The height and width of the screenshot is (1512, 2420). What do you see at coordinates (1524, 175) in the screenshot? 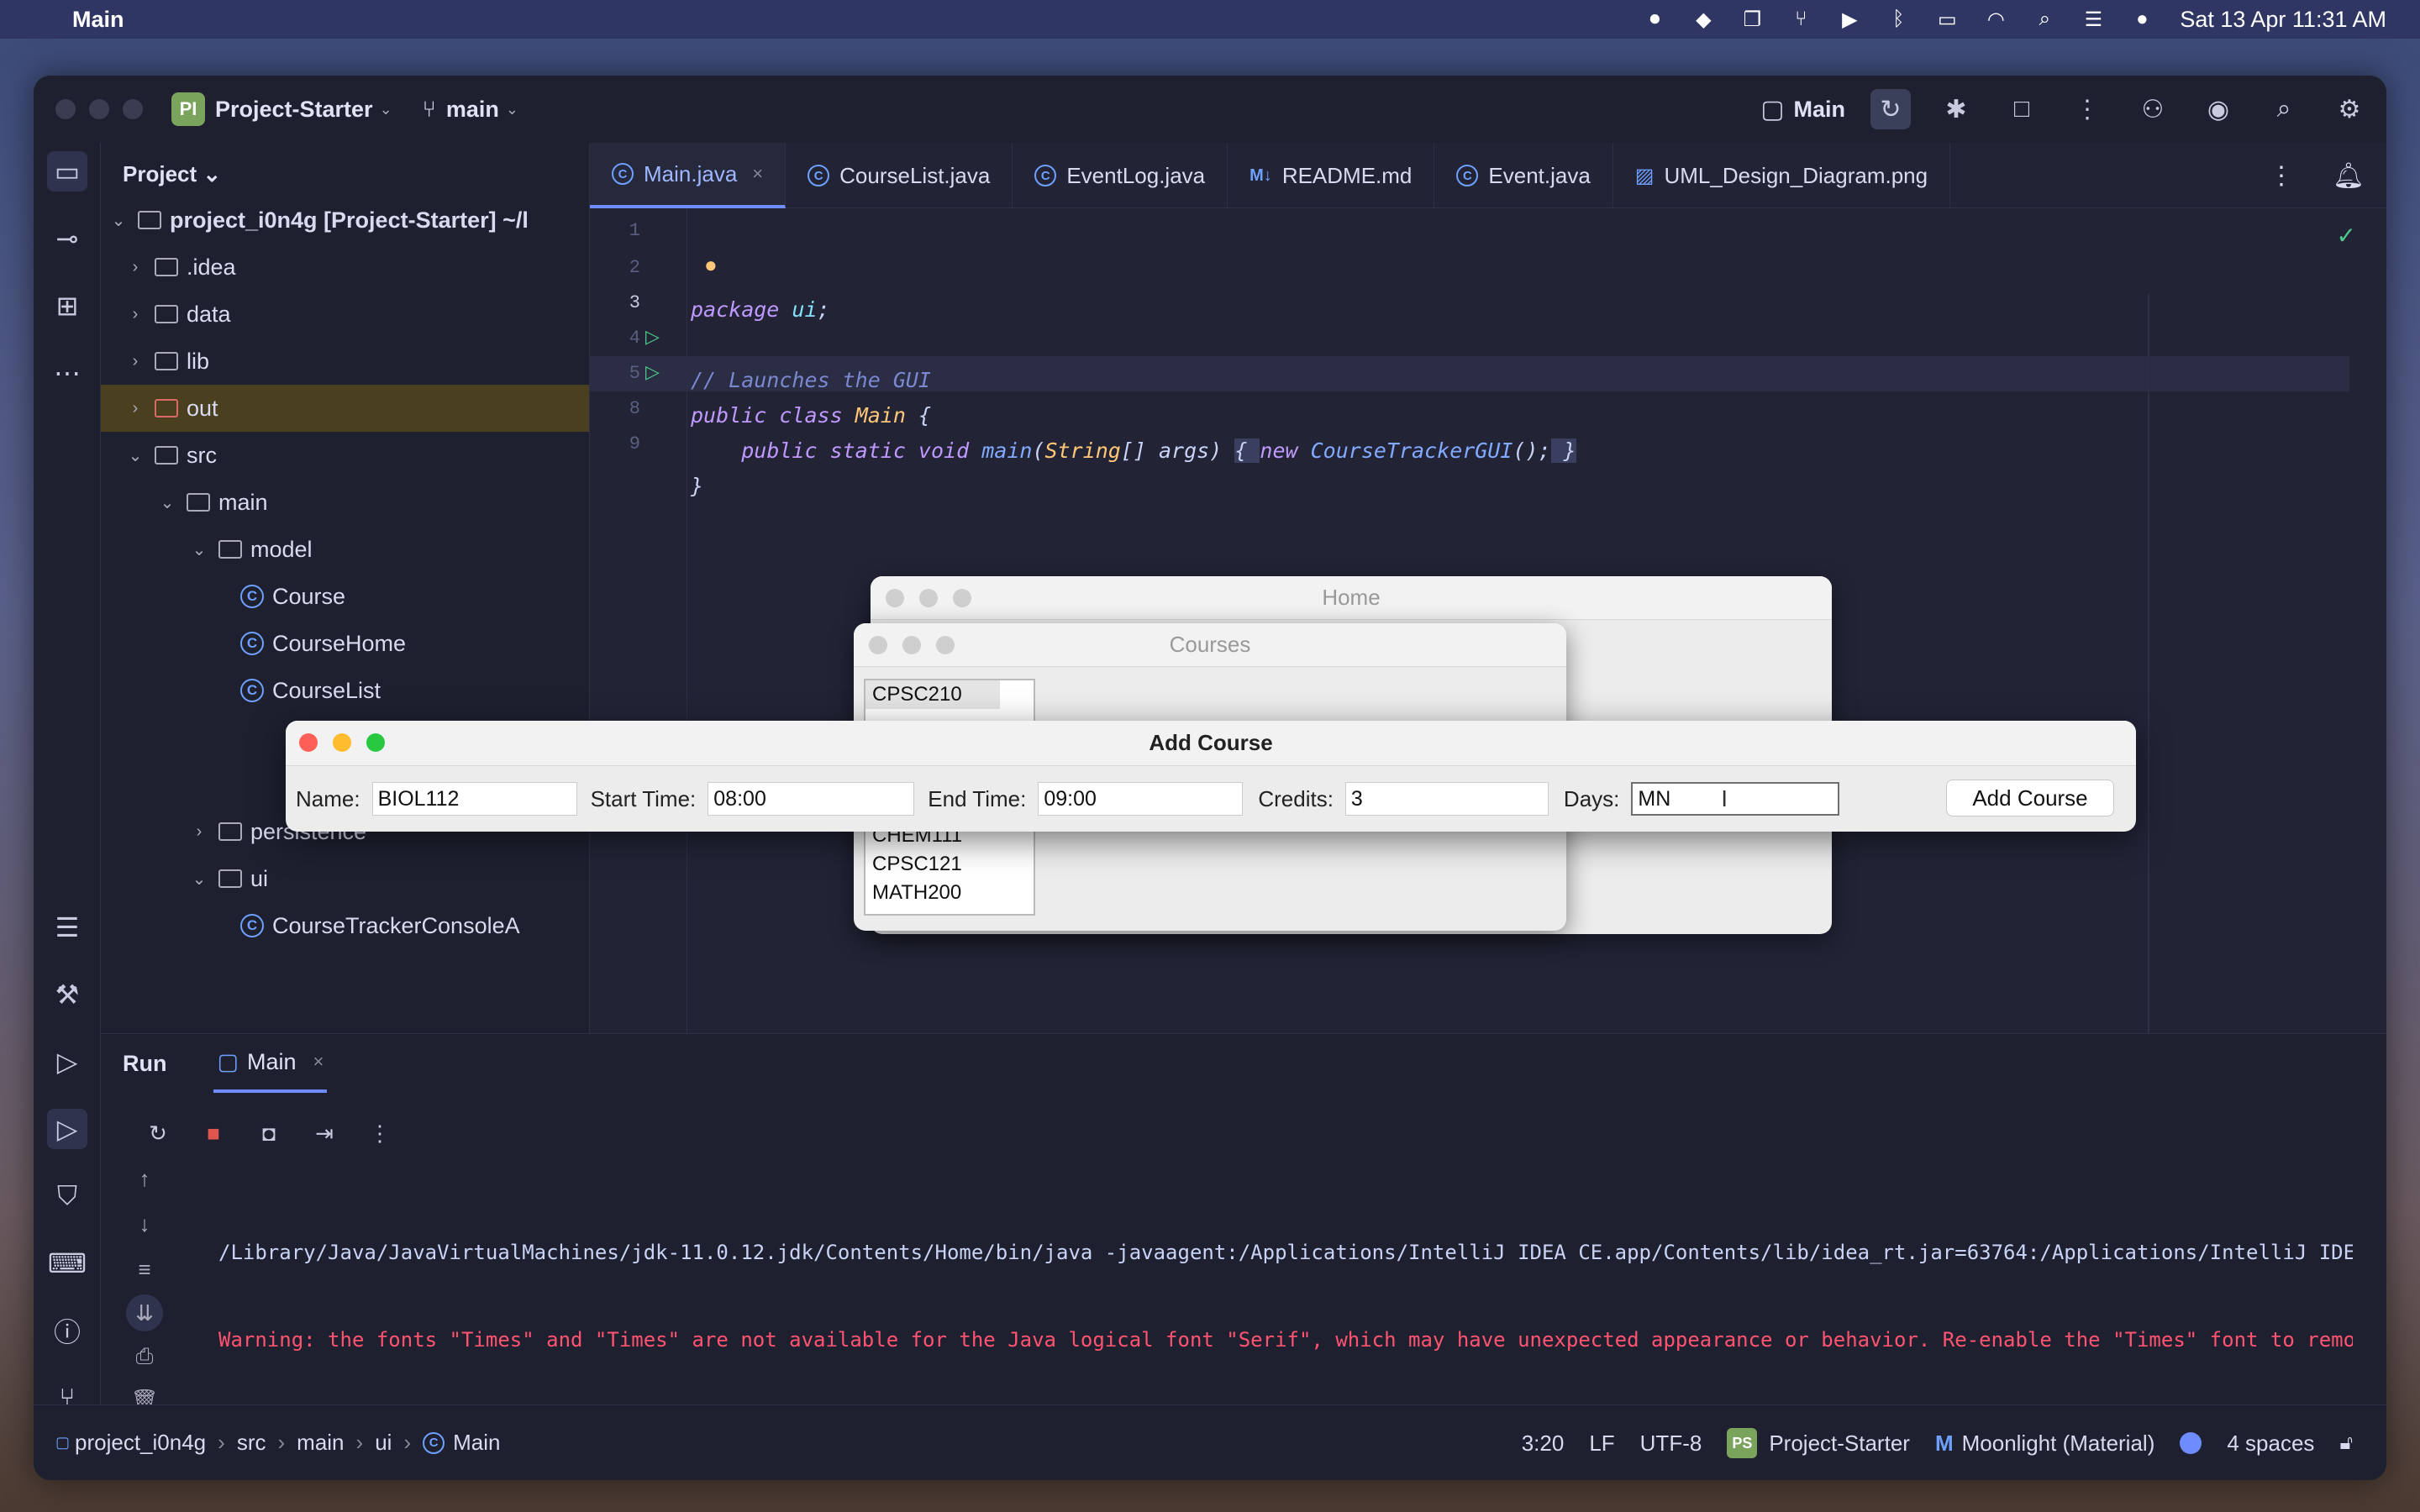
I see `tab-event-java: C Event.java` at bounding box center [1524, 175].